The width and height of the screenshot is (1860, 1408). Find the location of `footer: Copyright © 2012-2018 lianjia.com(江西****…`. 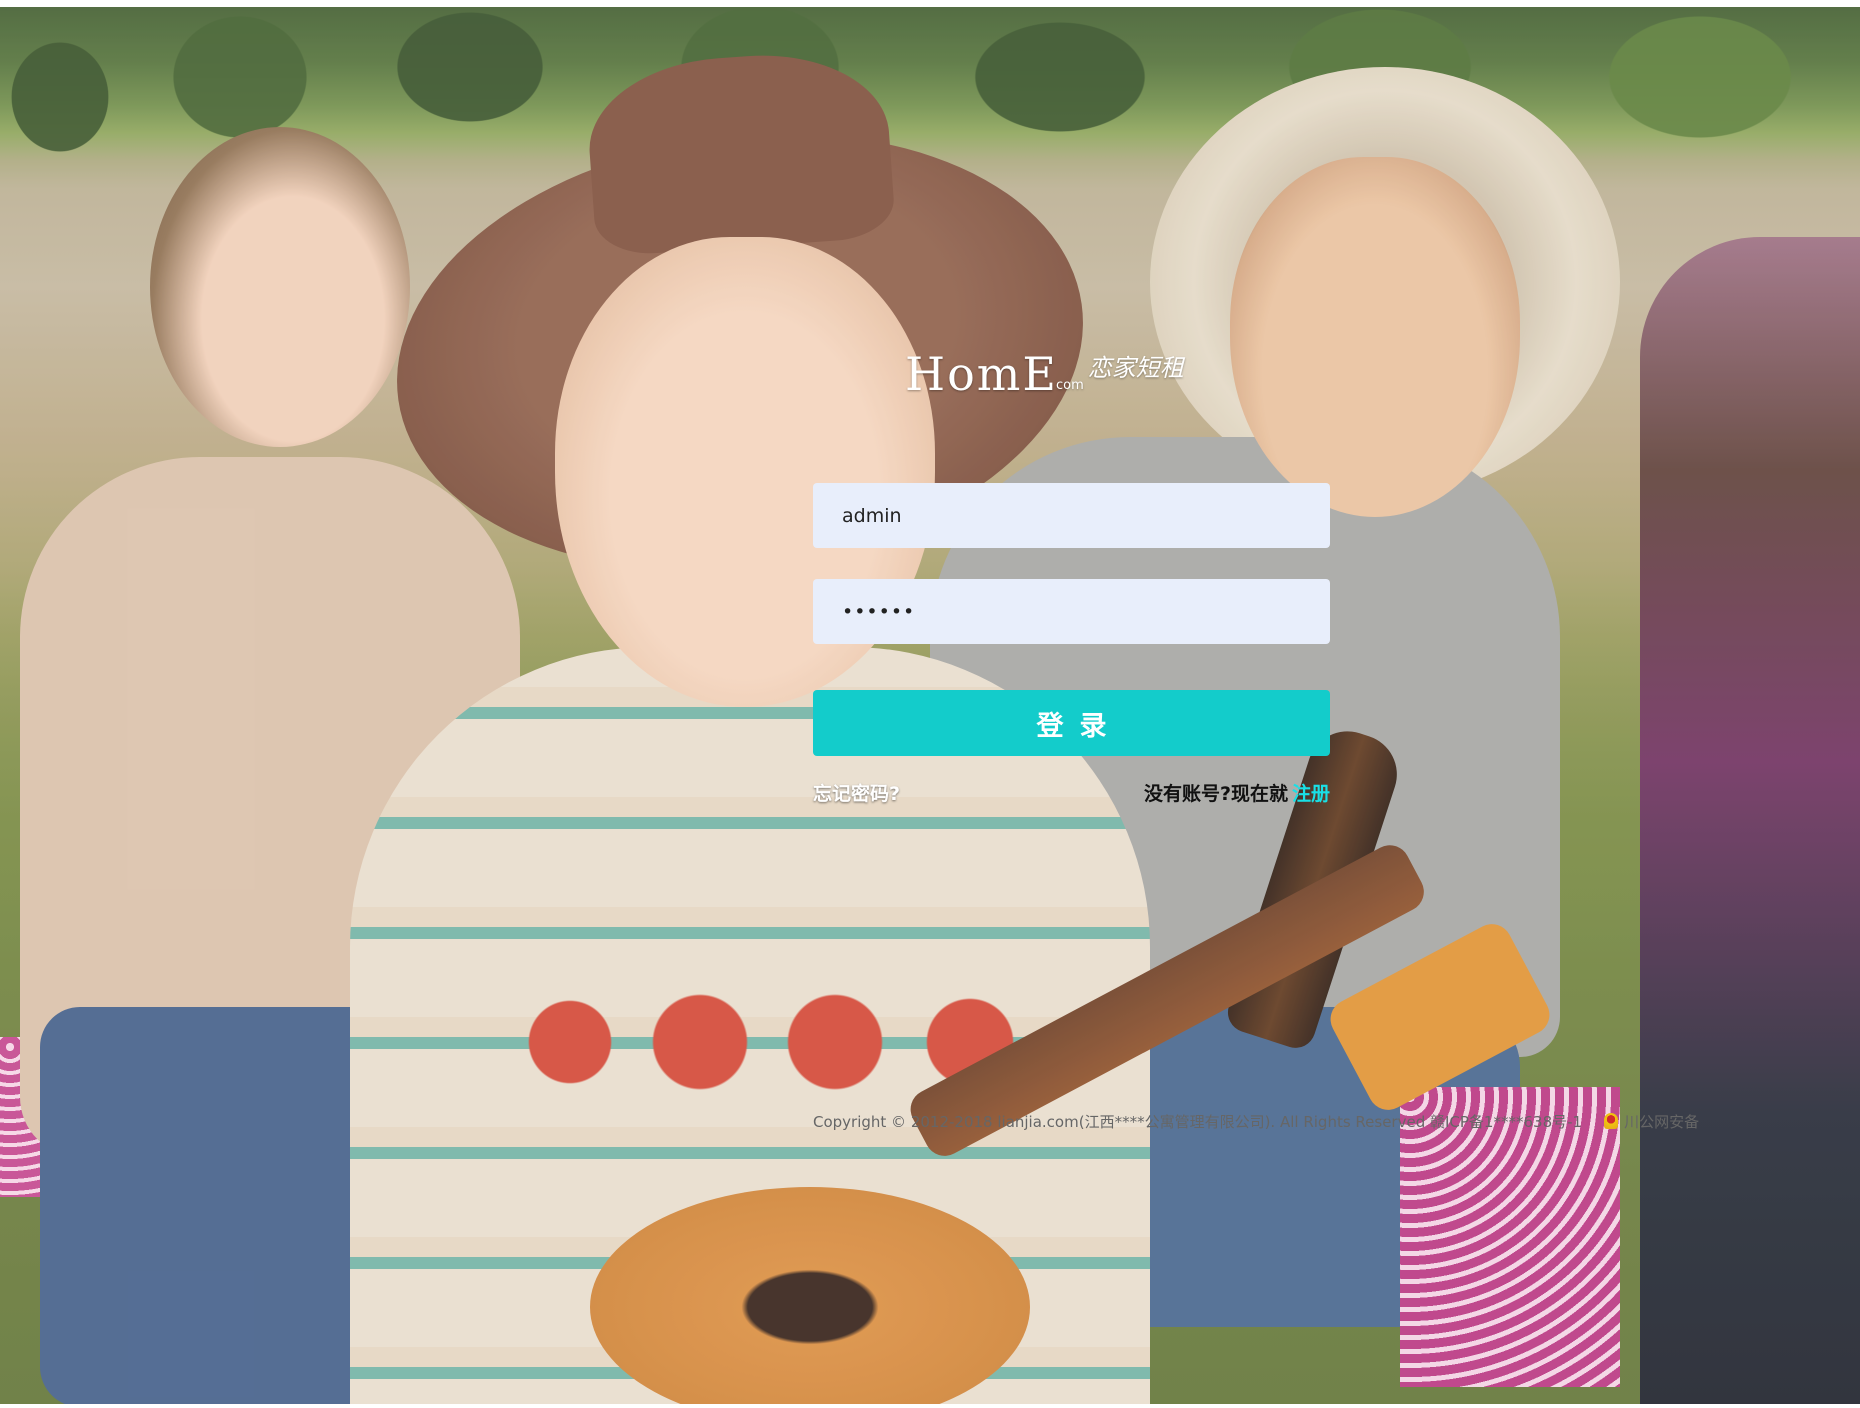

footer: Copyright © 2012-2018 lianjia.com(江西****… is located at coordinates (1256, 1121).